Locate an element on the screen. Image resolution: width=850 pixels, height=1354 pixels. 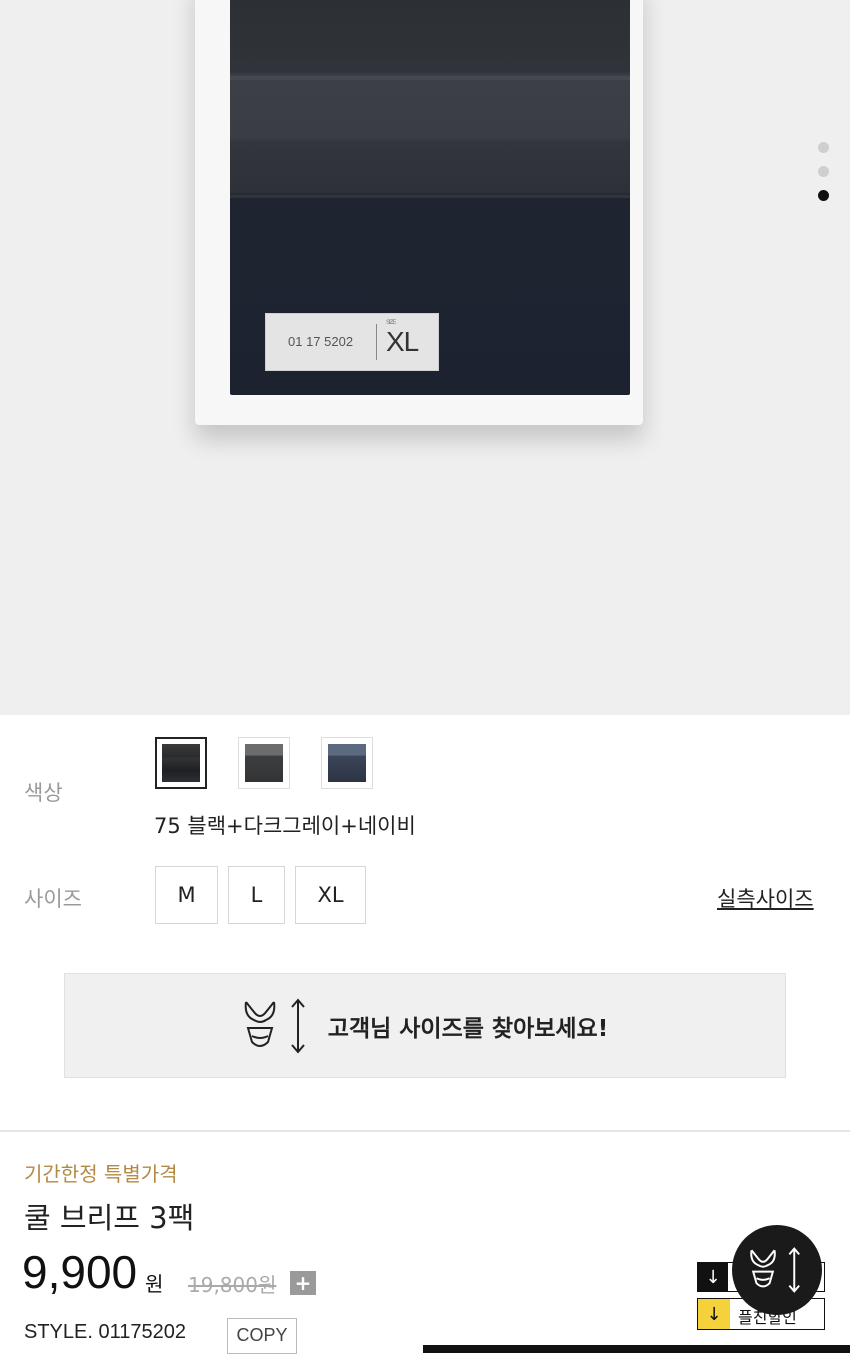
bottom-action-bar is located at coordinates (636, 1349).